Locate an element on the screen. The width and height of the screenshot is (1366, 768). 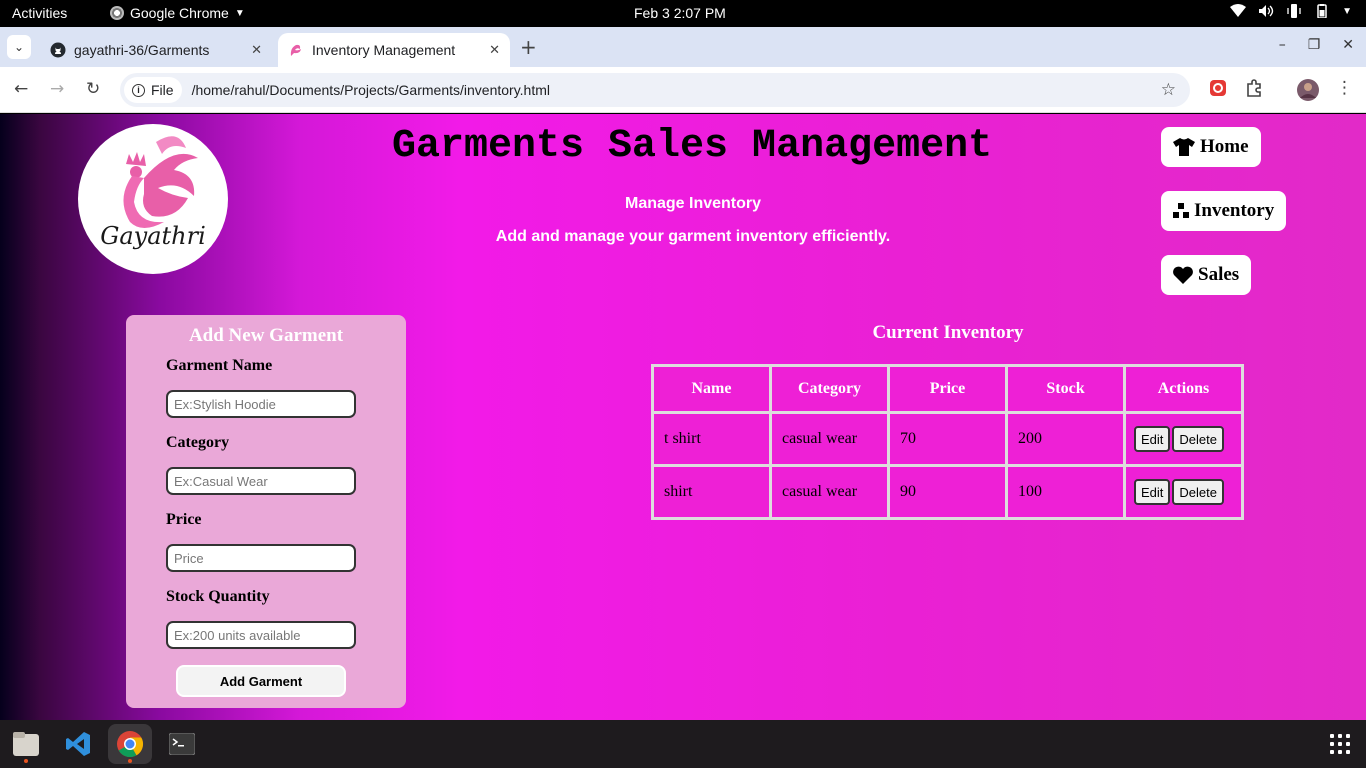
column-header-category: Category is located at coordinates (829, 389).